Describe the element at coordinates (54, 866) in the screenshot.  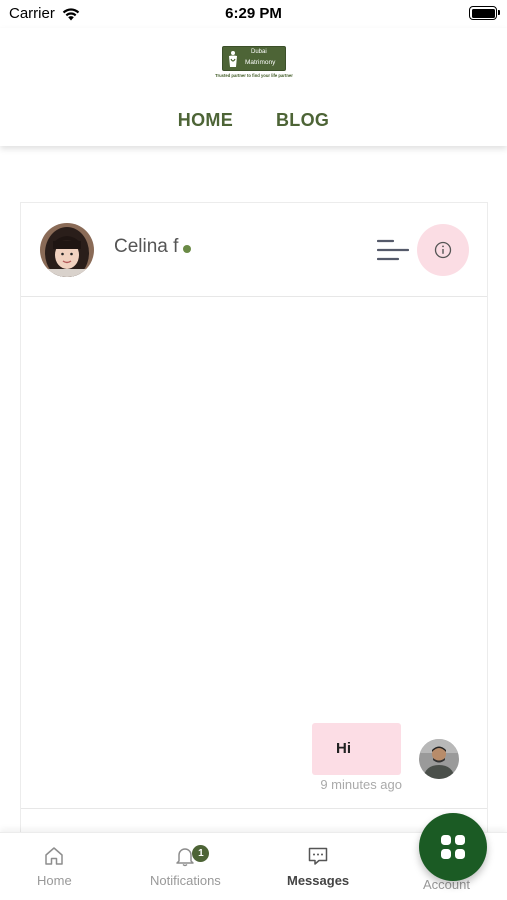
I see `tab-home: Home` at that location.